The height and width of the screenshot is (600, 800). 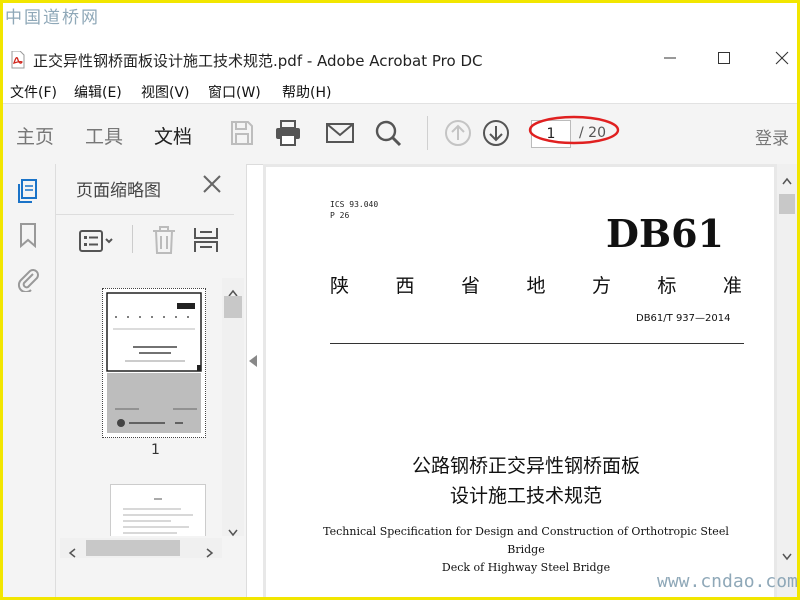 What do you see at coordinates (388, 133) in the screenshot?
I see `search-icon` at bounding box center [388, 133].